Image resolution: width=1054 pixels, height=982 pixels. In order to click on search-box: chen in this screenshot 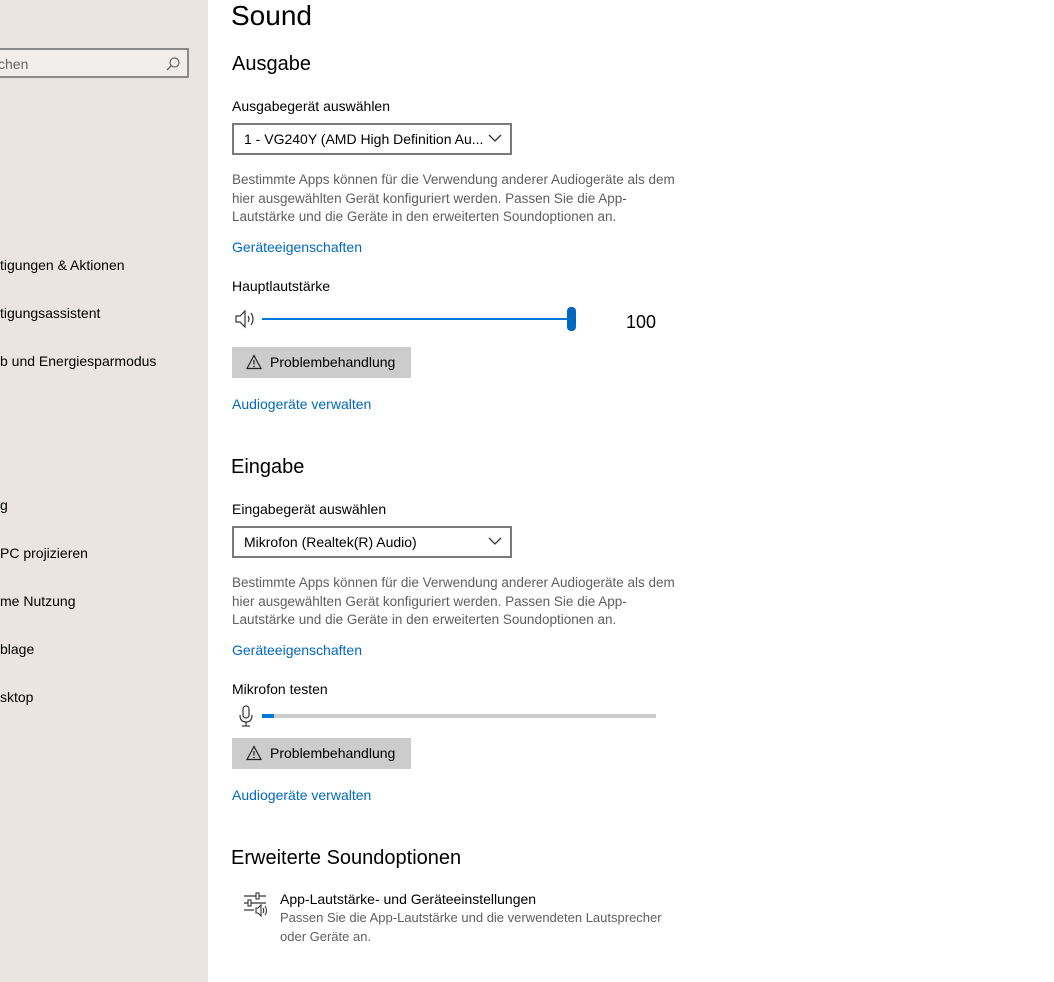, I will do `click(94, 63)`.